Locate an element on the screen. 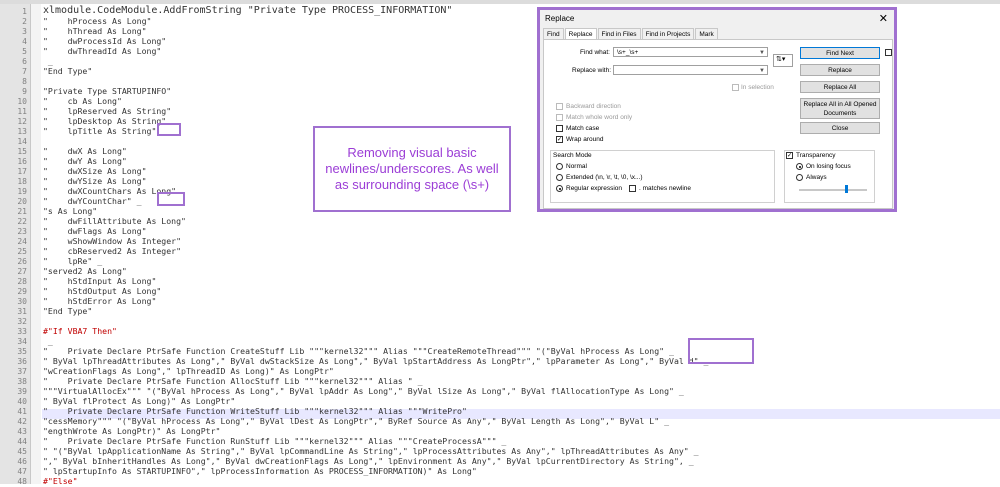 Image resolution: width=1000 pixels, height=487 pixels. line-number: 33 is located at coordinates (22, 331).